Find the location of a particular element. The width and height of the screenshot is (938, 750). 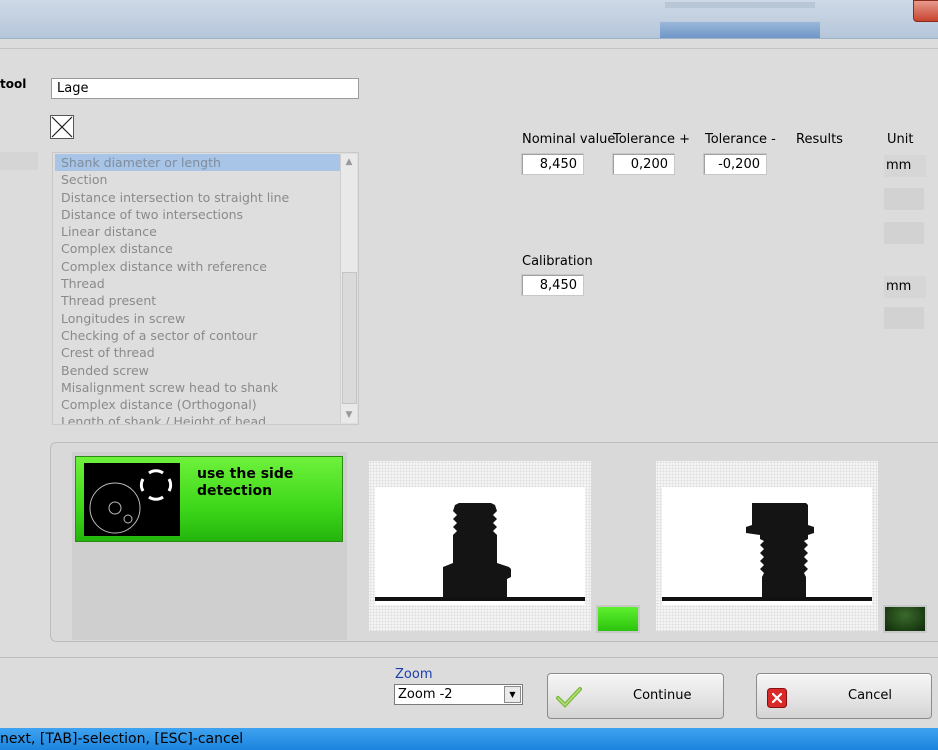

list-item: Longitudes in screw is located at coordinates (197, 318).